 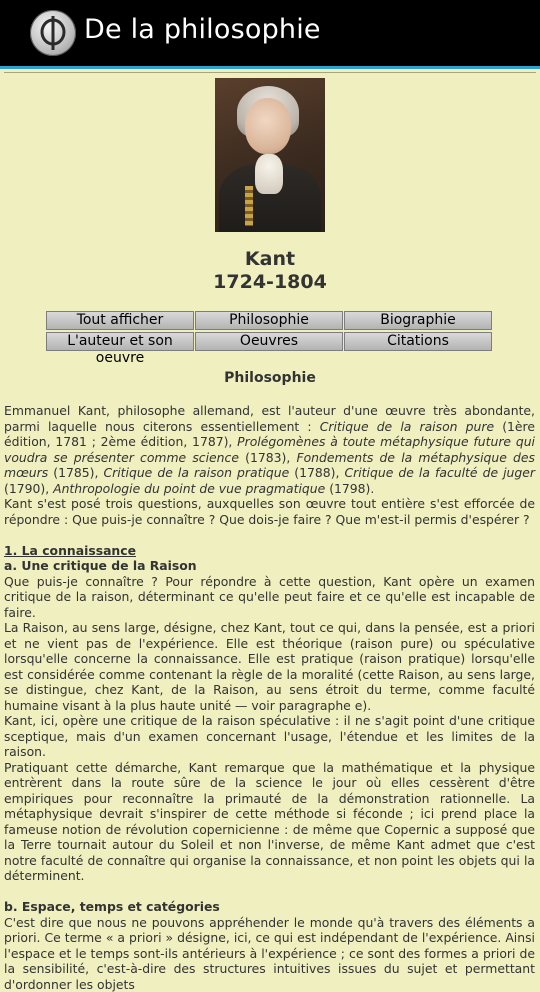 What do you see at coordinates (120, 320) in the screenshot?
I see `show-all-button: Tout afficher` at bounding box center [120, 320].